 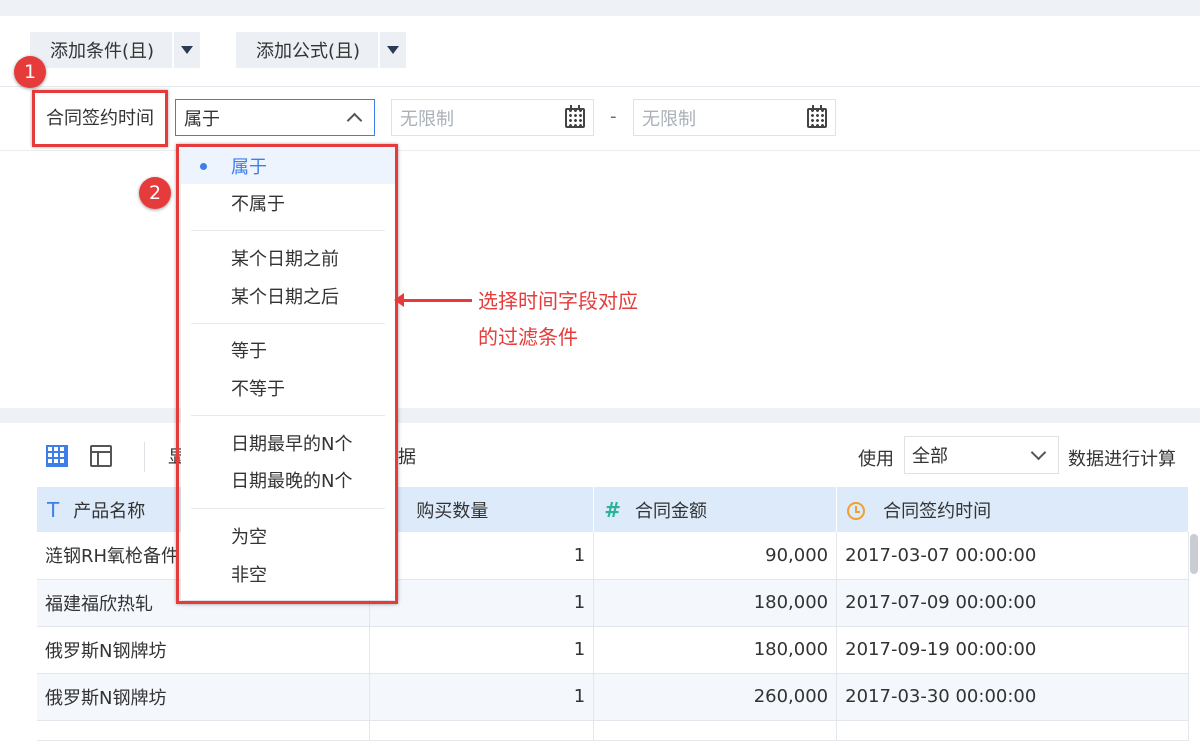 I want to click on add-formula-label: 添加公式(且), so click(x=308, y=51).